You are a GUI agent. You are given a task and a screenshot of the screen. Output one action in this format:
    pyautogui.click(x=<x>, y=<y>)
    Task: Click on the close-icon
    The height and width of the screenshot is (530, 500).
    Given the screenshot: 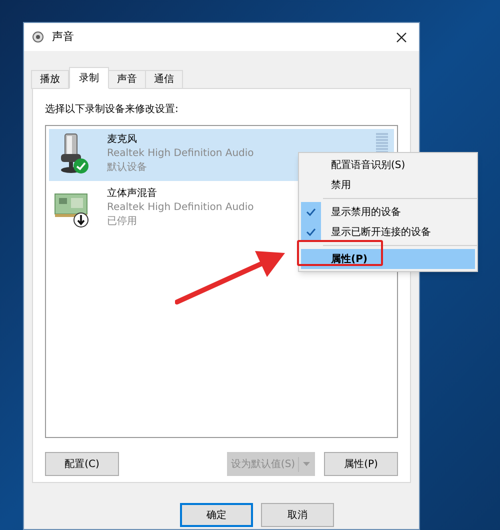 What is the action you would take?
    pyautogui.click(x=401, y=37)
    